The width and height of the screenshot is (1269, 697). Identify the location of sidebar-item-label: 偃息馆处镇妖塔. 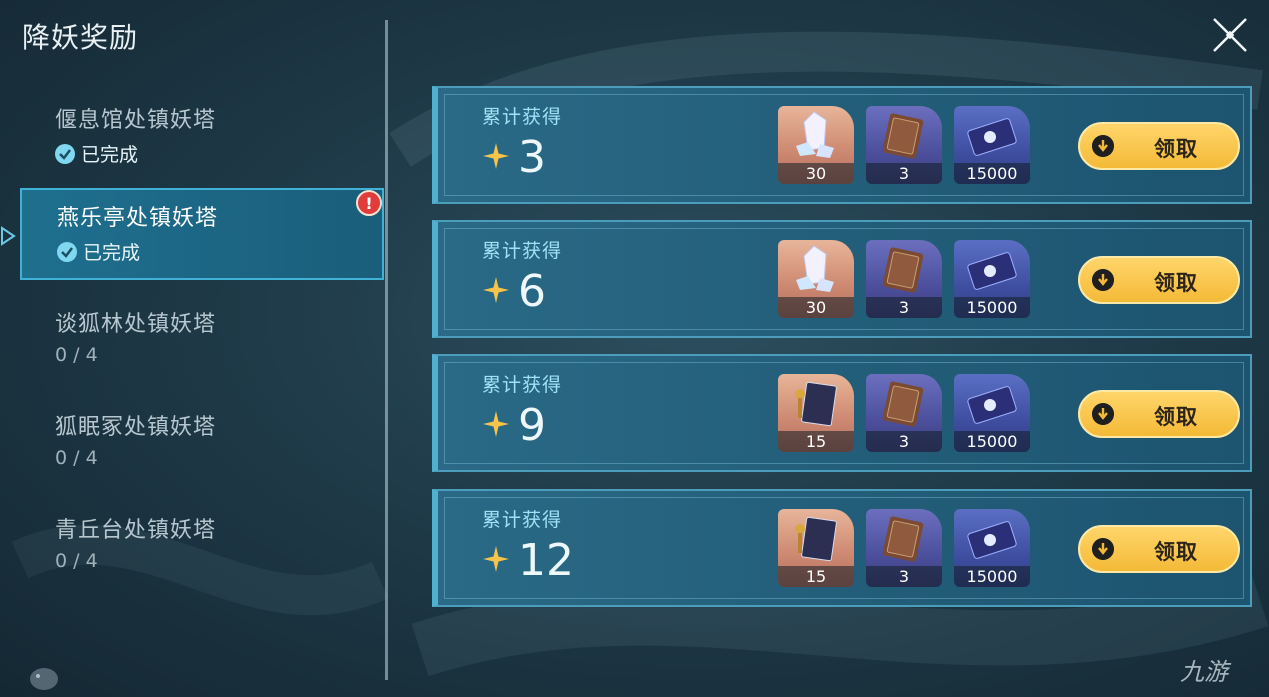
(136, 120).